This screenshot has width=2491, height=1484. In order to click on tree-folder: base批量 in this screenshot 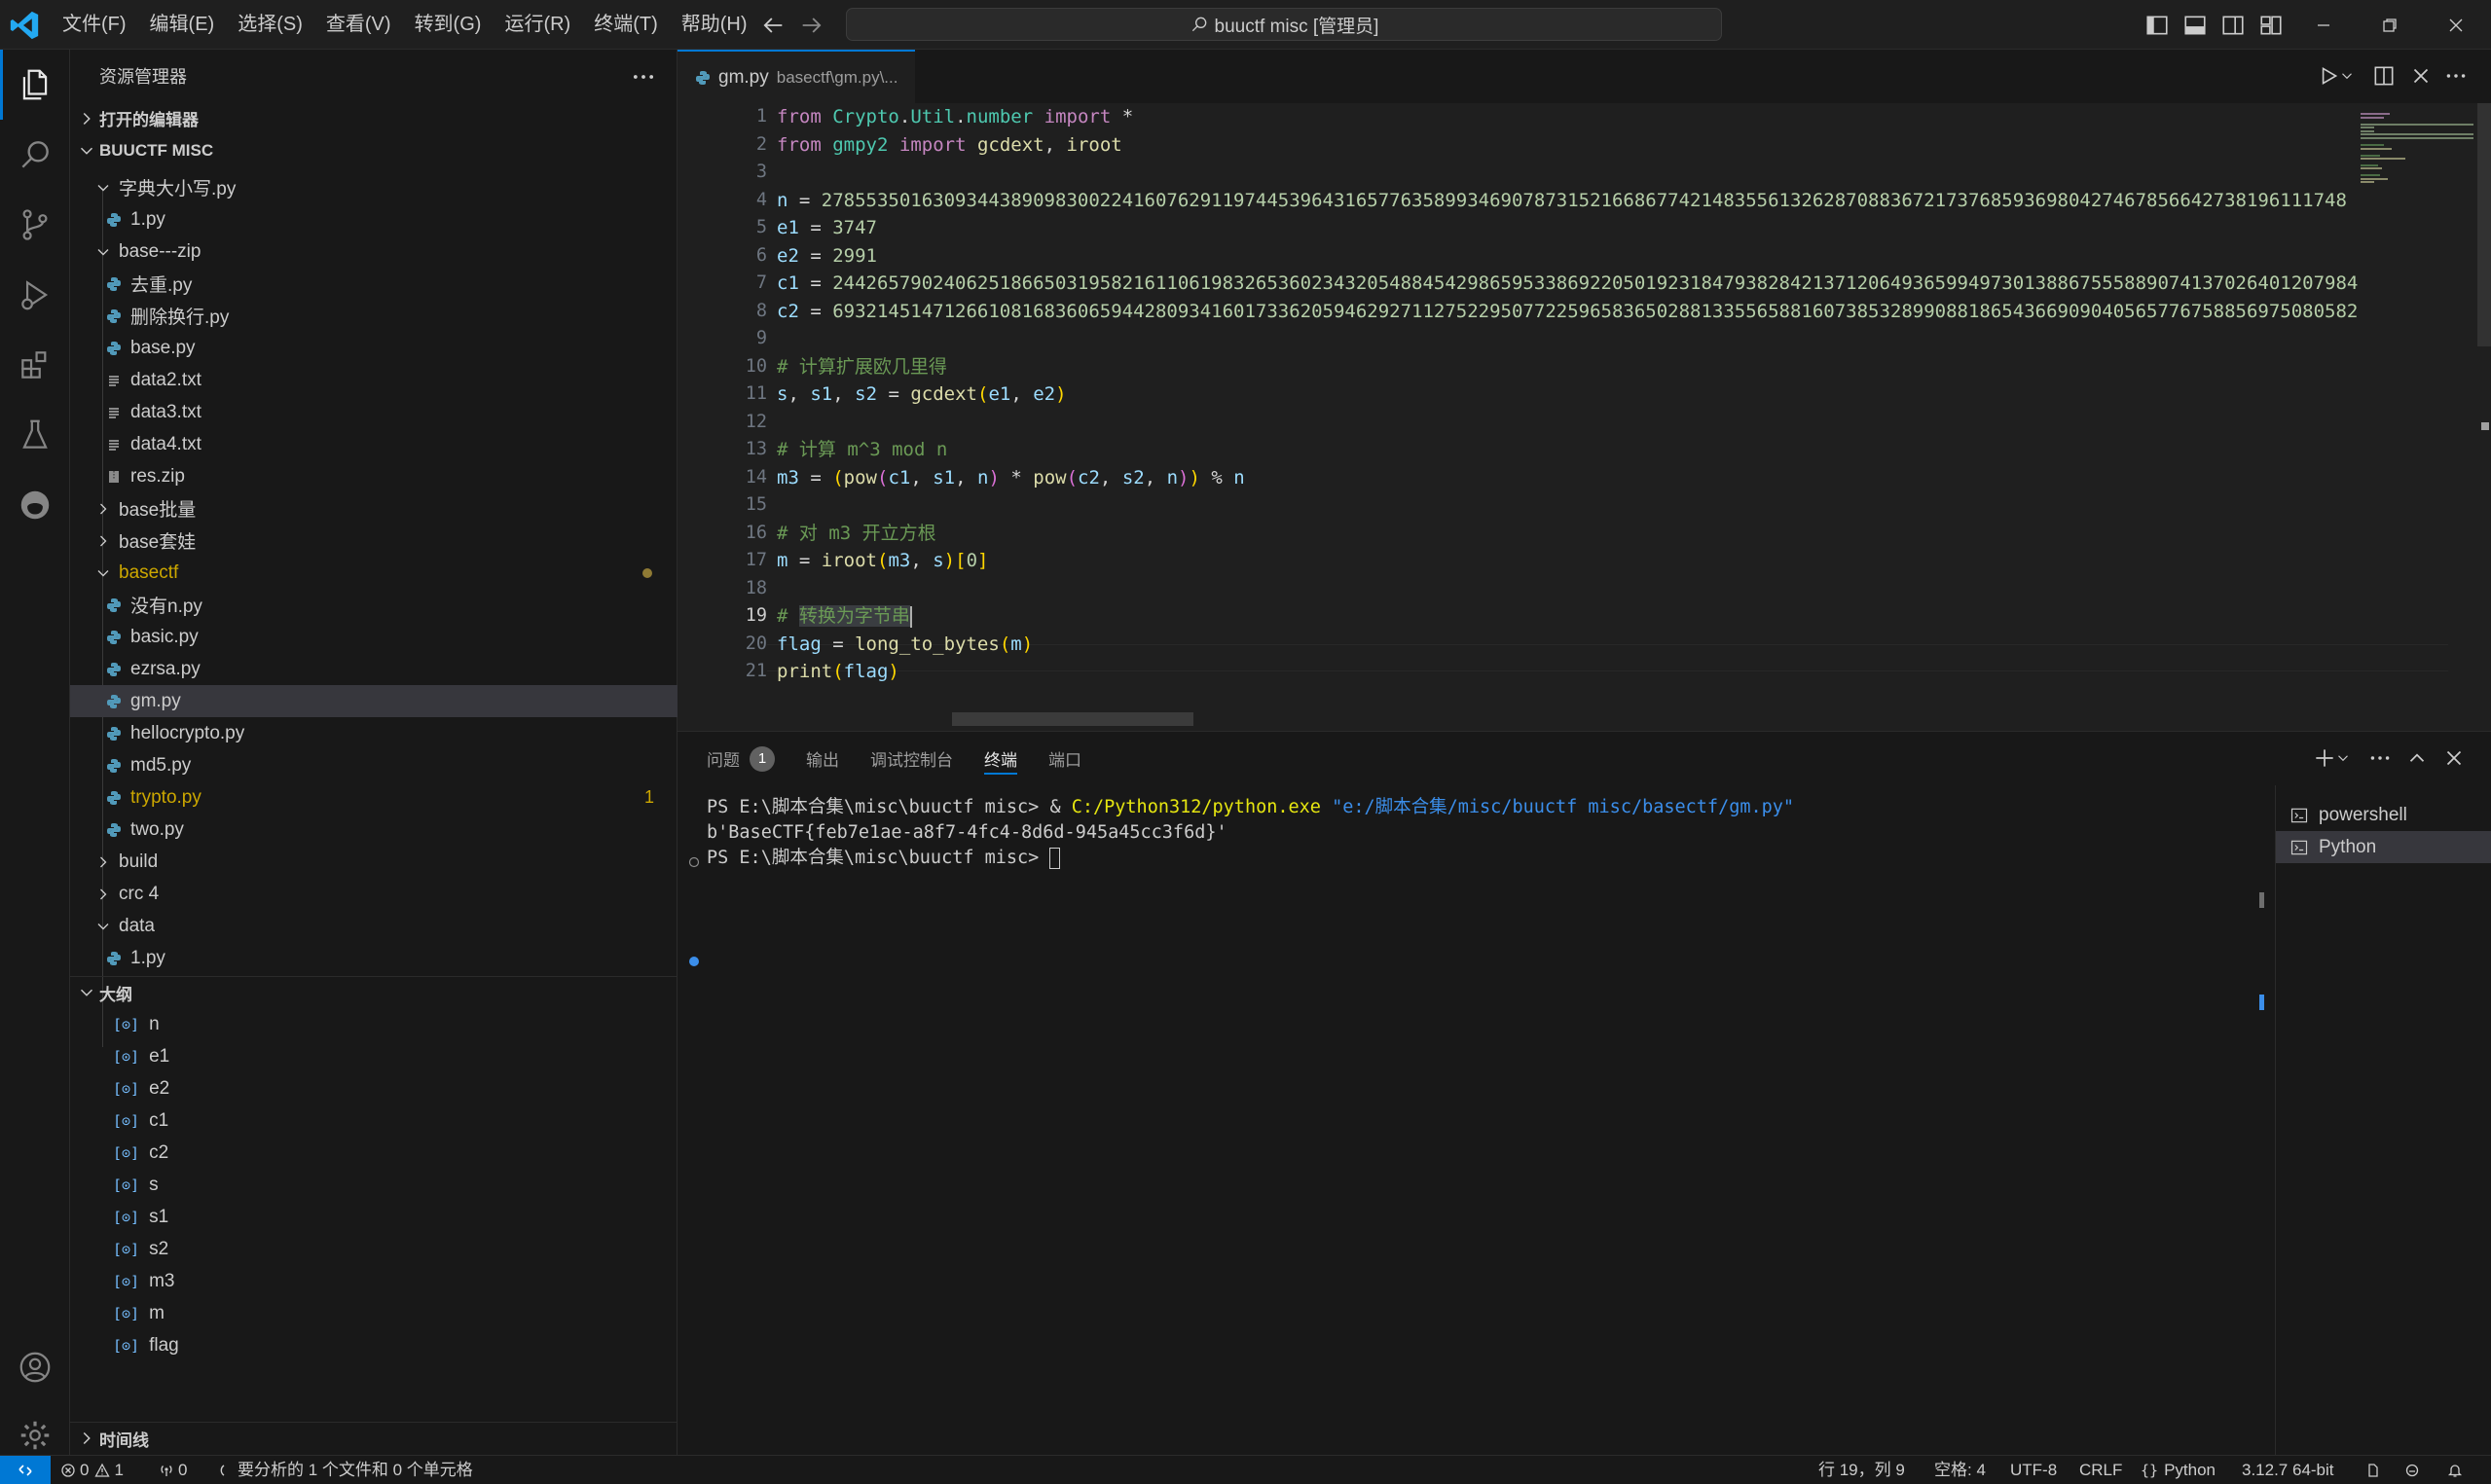, I will do `click(374, 508)`.